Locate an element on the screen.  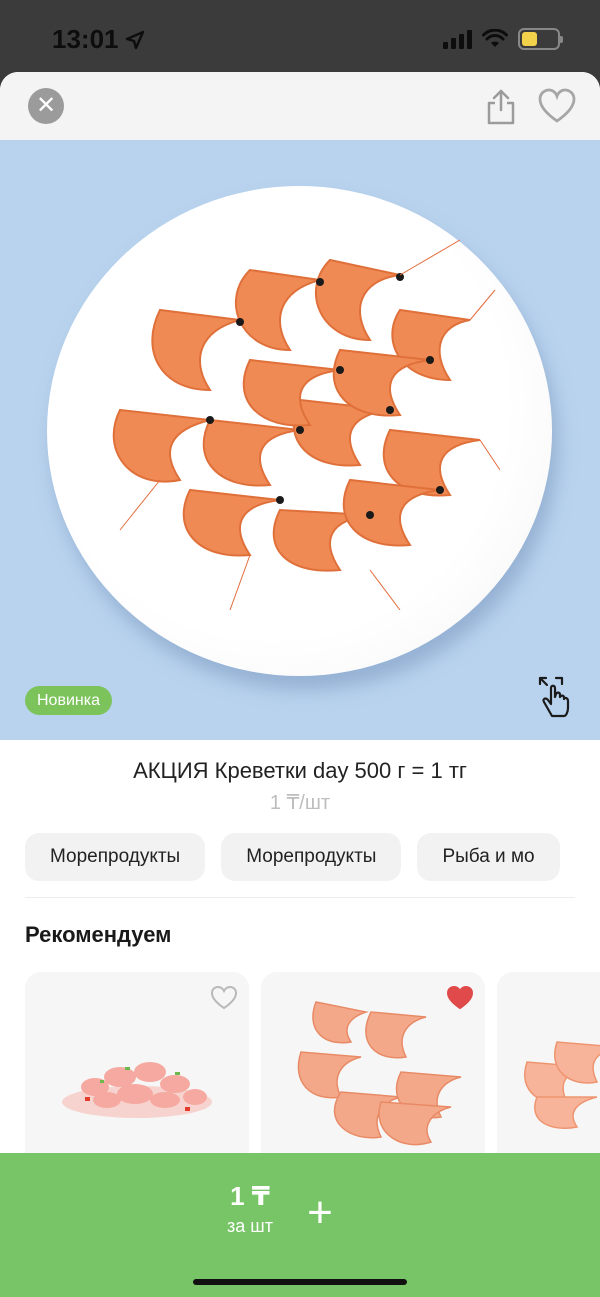
status-time: 13:01 is located at coordinates (98, 39).